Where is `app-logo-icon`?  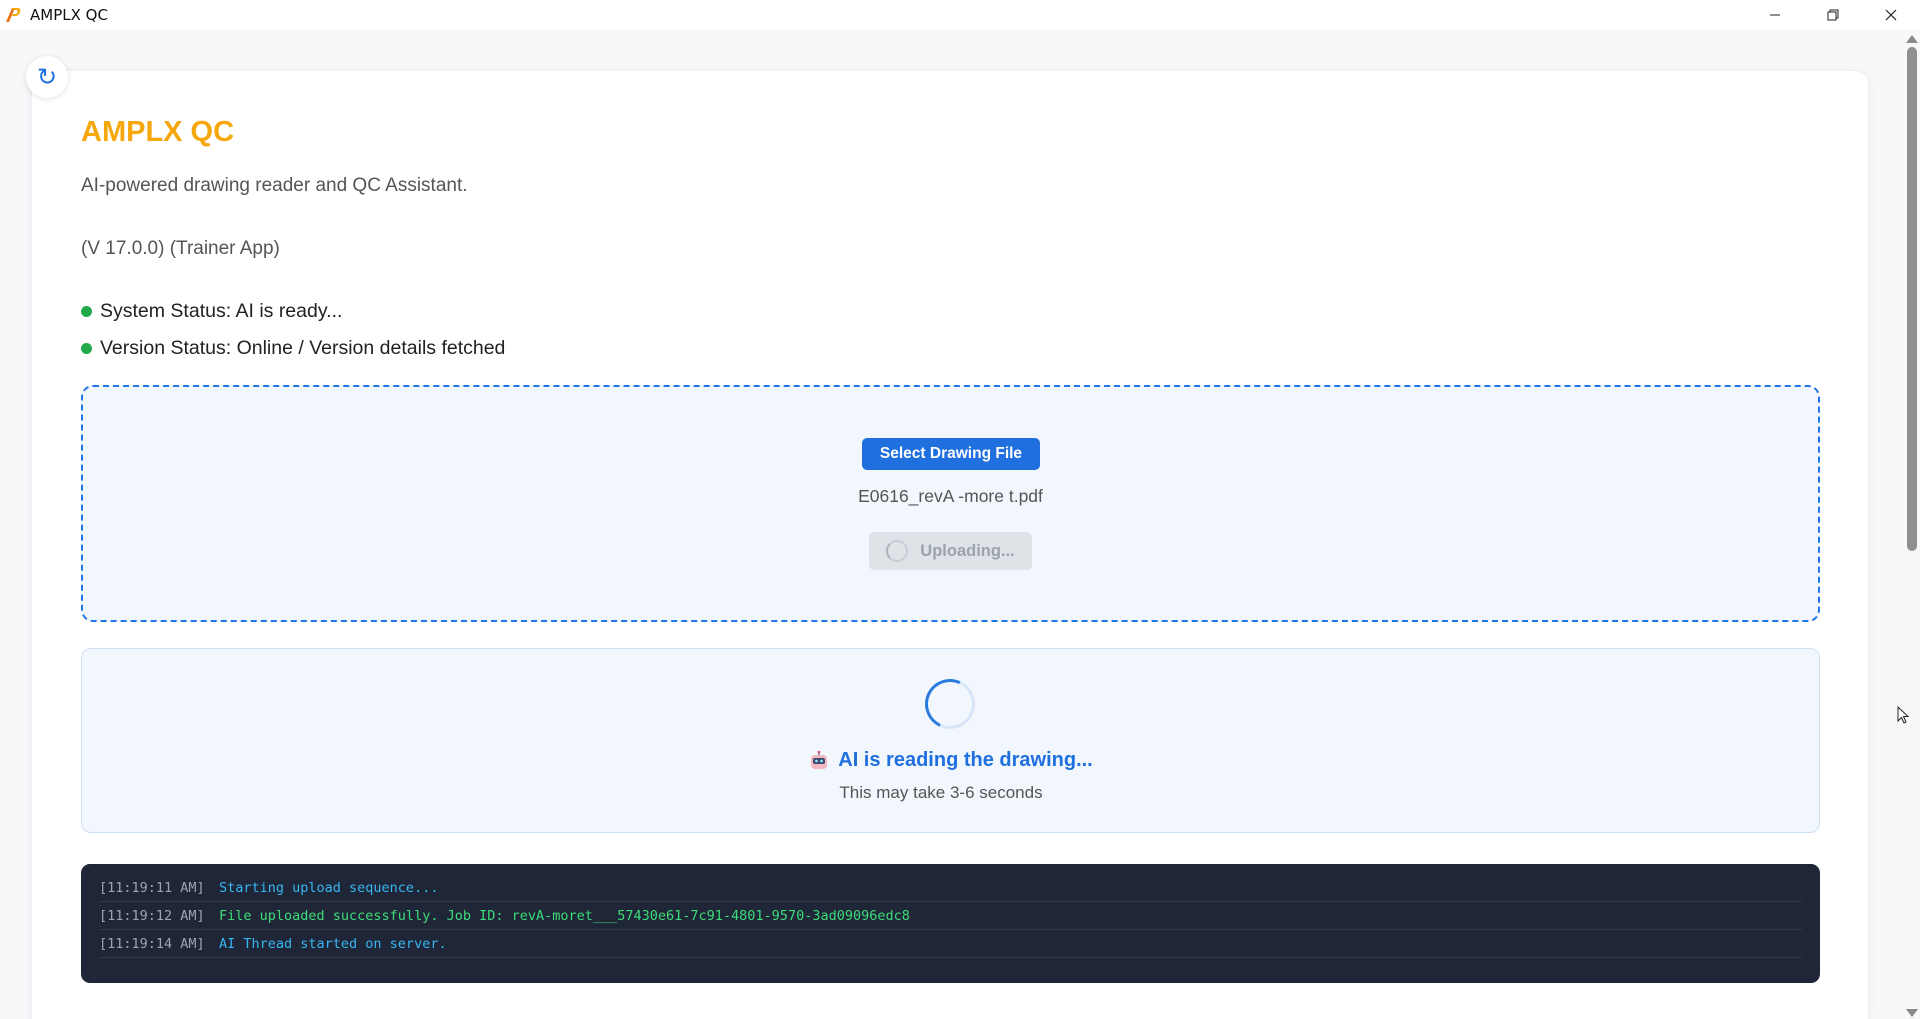
app-logo-icon is located at coordinates (13, 15).